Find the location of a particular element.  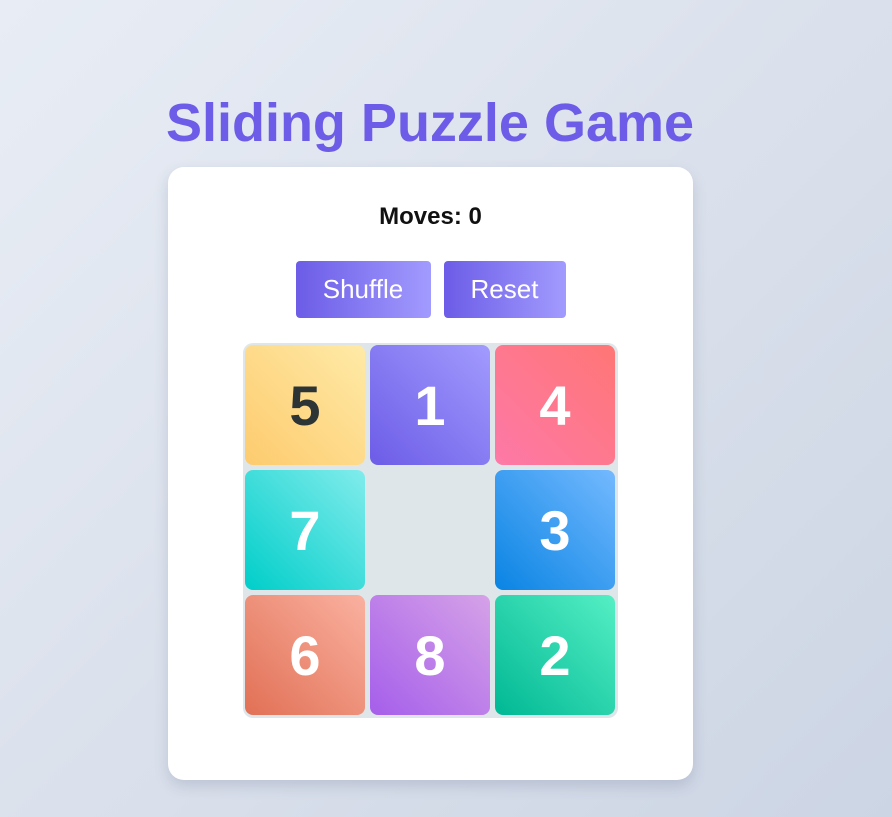

shuffle-button: Shuffle is located at coordinates (363, 289).